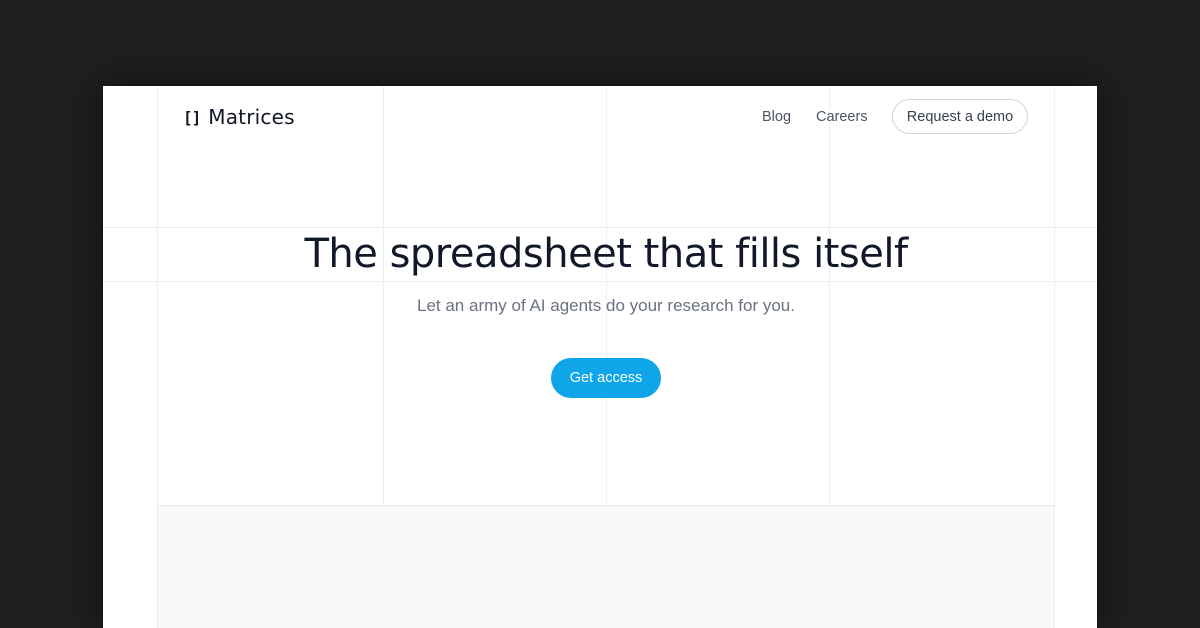  I want to click on nav-link-blog: Blog, so click(776, 117).